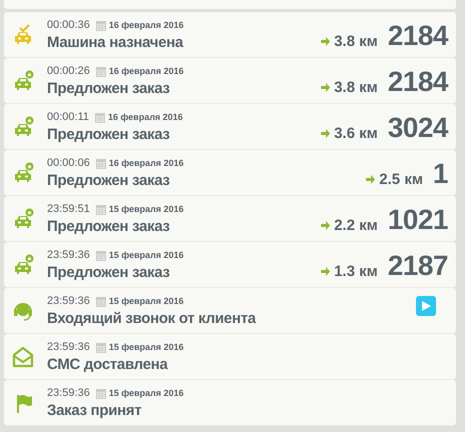  Describe the element at coordinates (418, 128) in the screenshot. I see `order-number: 3024` at that location.